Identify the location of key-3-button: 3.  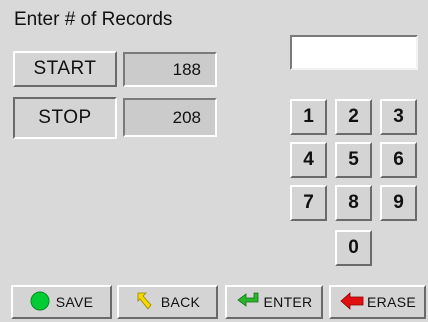
(398, 117).